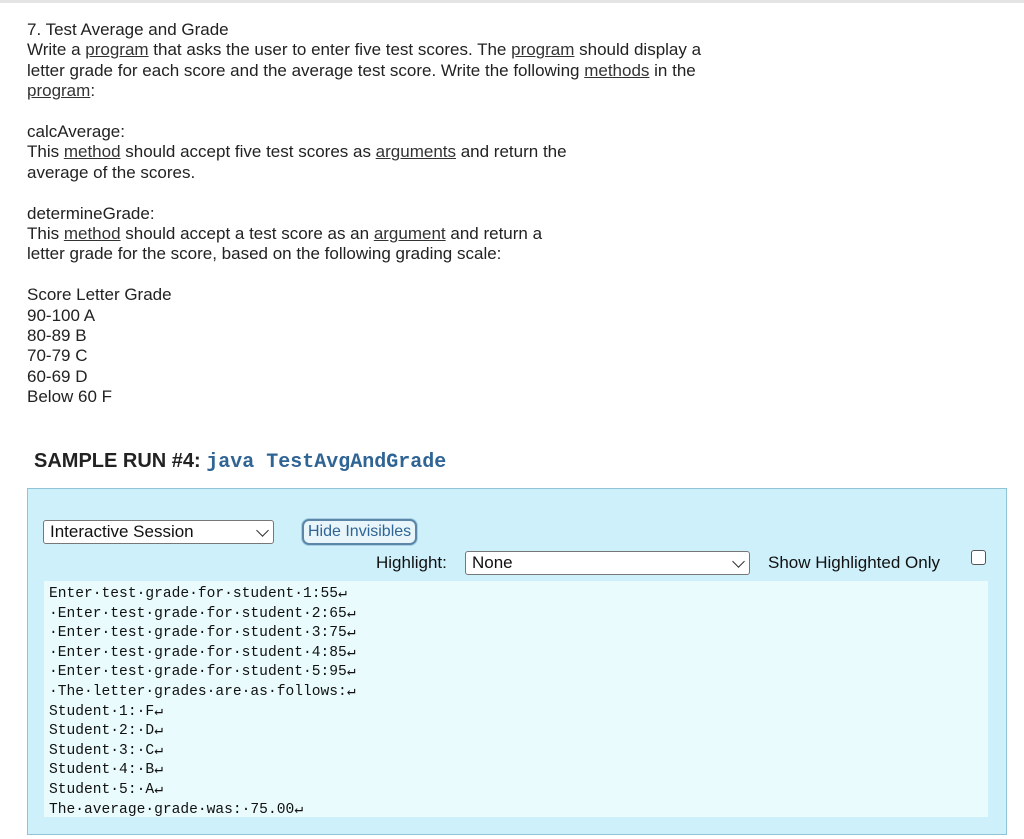 This screenshot has height=839, width=1024. Describe the element at coordinates (99, 295) in the screenshot. I see `scale-row: Score Letter Grade` at that location.